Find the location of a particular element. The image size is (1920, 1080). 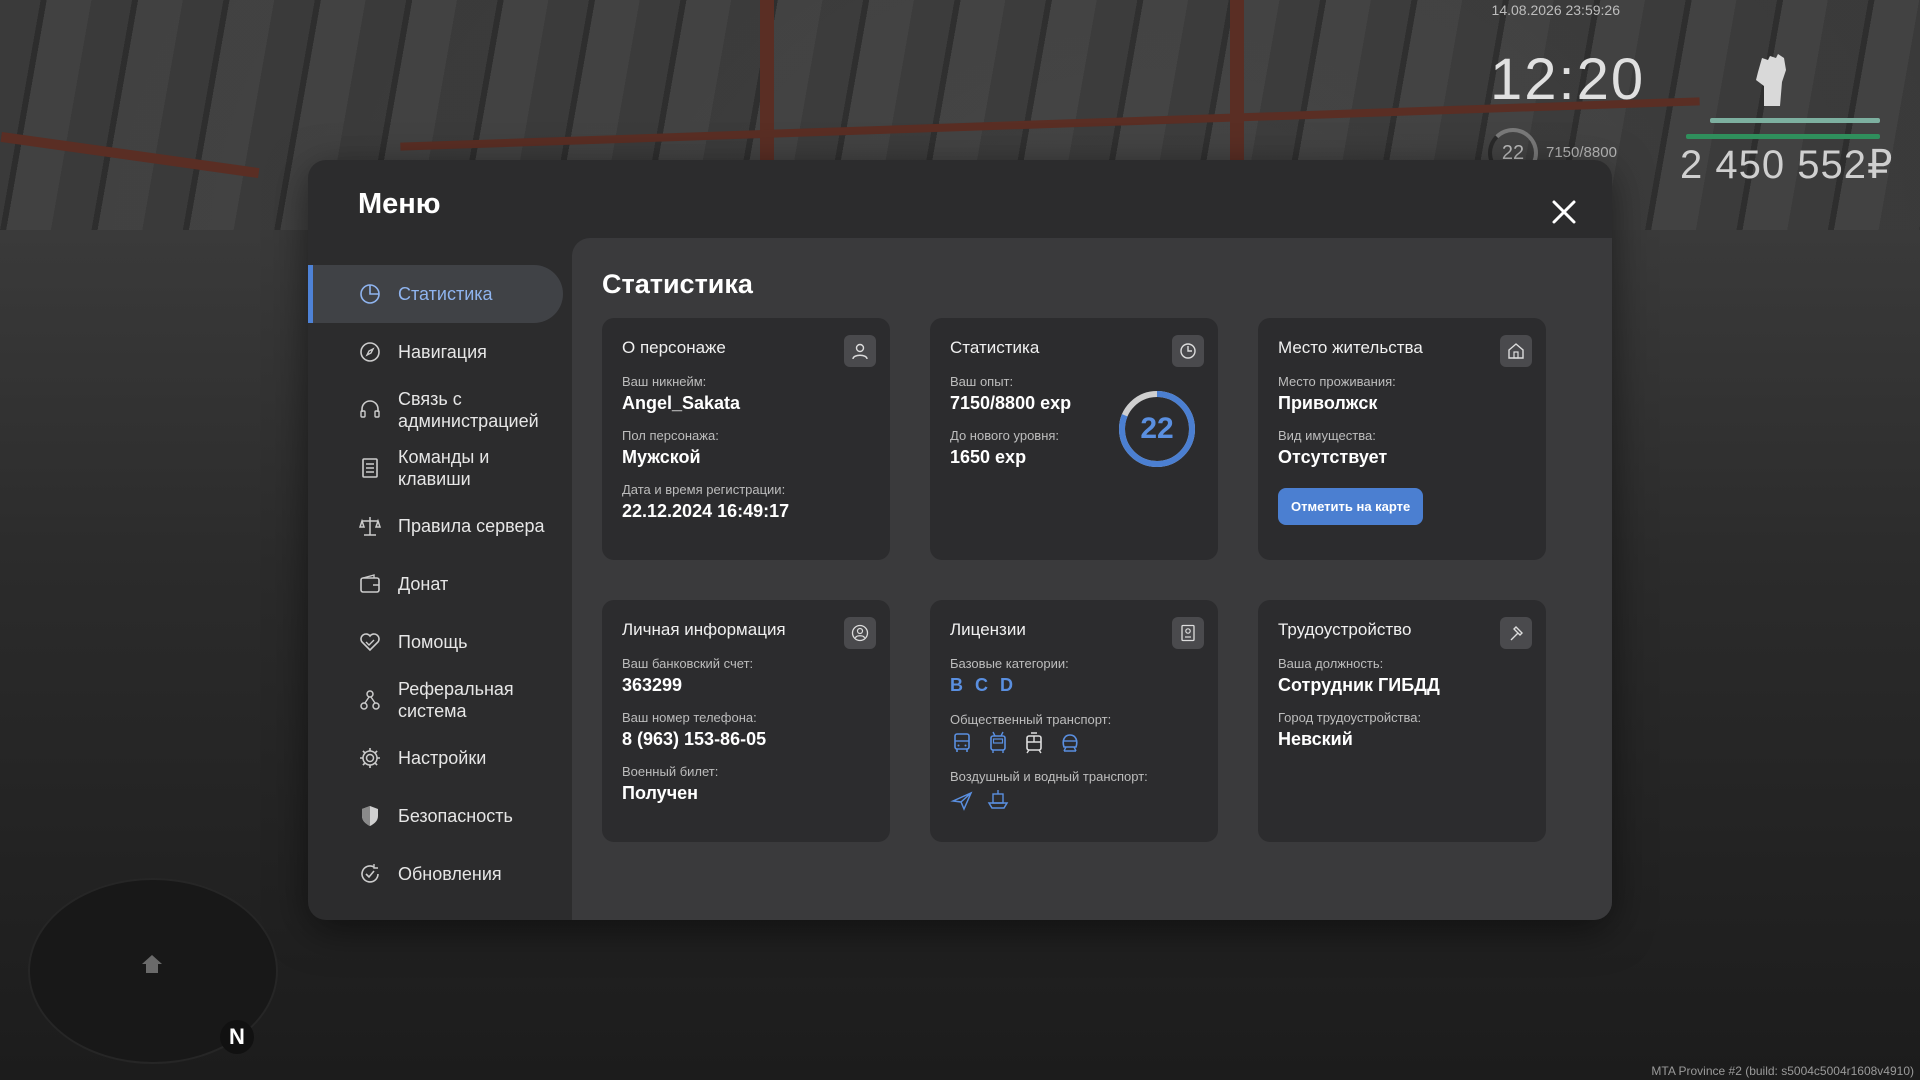

exp-label: Ваш опыт: is located at coordinates (982, 381).